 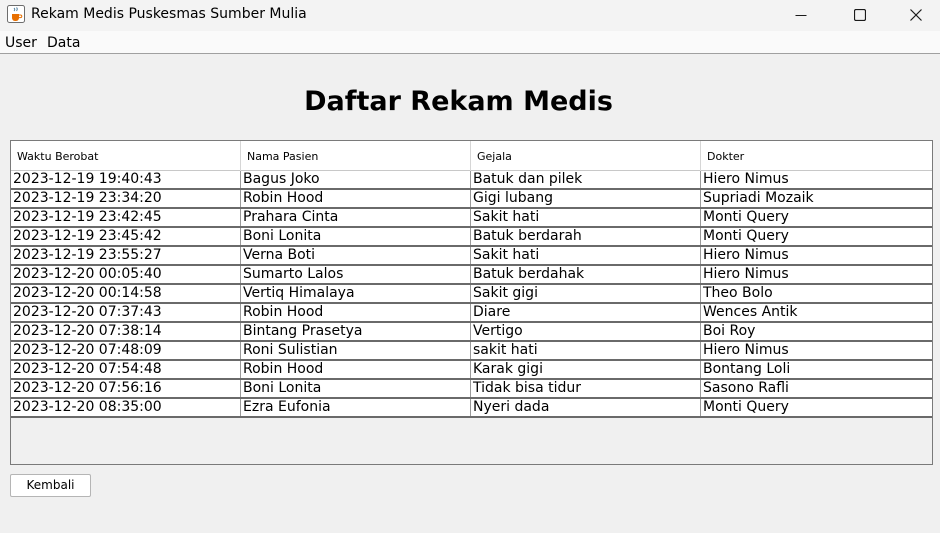 I want to click on cell-waktu-berobat: 2023-12-19 23:42:45, so click(x=126, y=217).